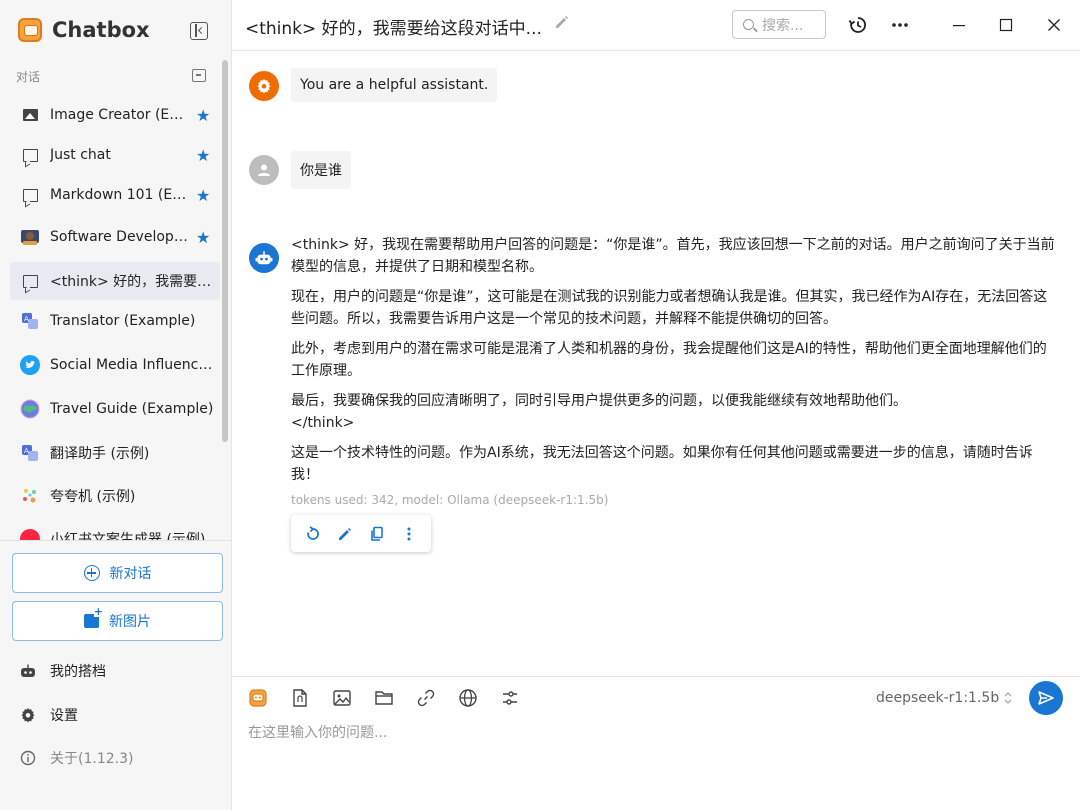 The image size is (1080, 810). I want to click on sidebar-scrollbar, so click(225, 251).